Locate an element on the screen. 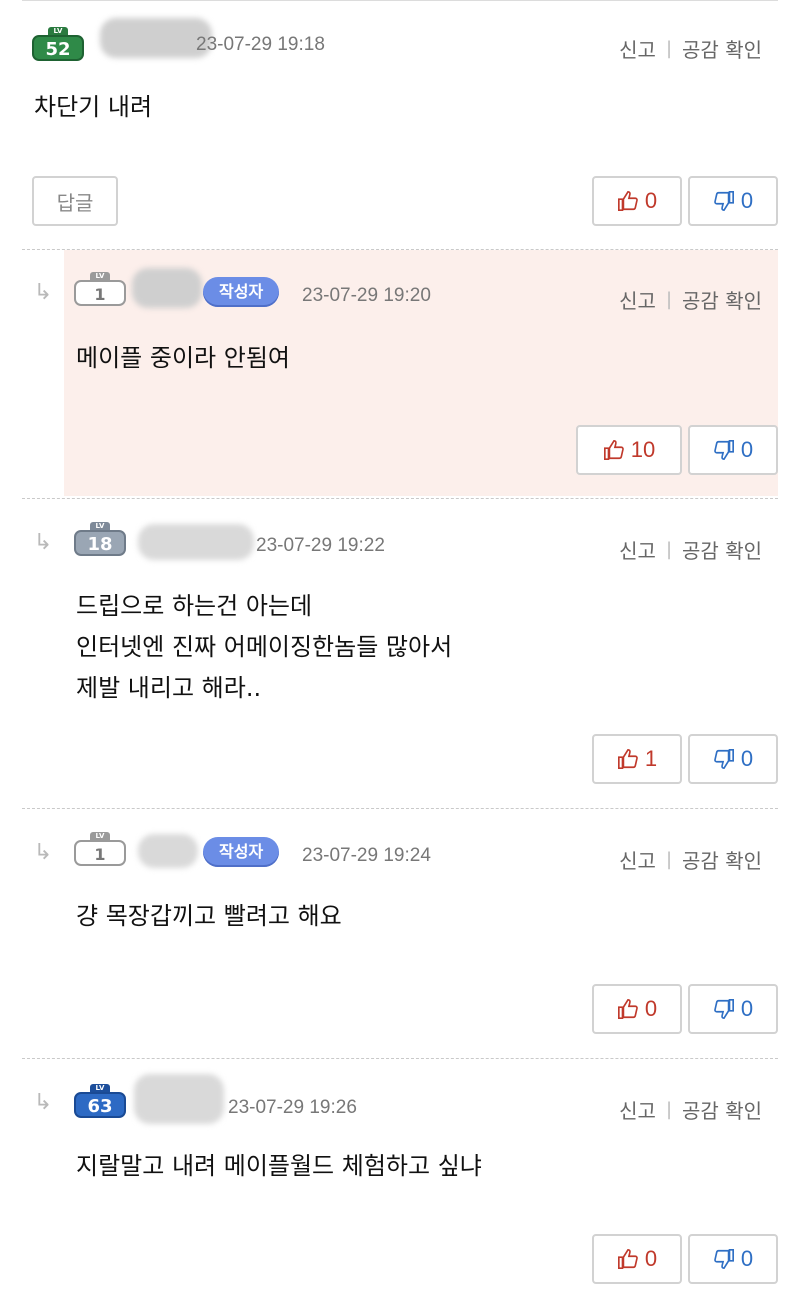 The image size is (800, 1304). comment-date: 23-07-29 19:20 is located at coordinates (366, 295).